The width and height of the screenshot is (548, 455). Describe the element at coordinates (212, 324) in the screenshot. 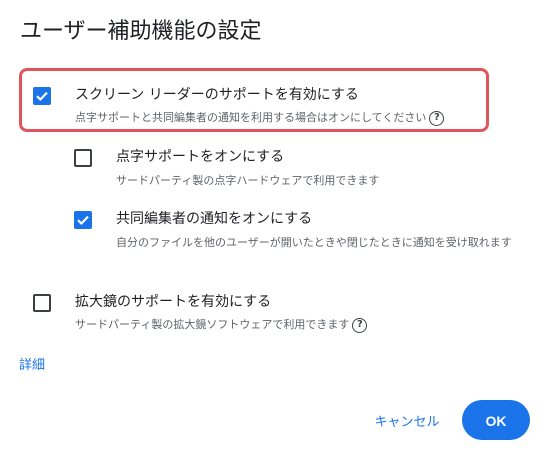

I see `magnifier-support-description-text: サードパーティ製の拡大鏡ソフトウェアで利用できます` at that location.